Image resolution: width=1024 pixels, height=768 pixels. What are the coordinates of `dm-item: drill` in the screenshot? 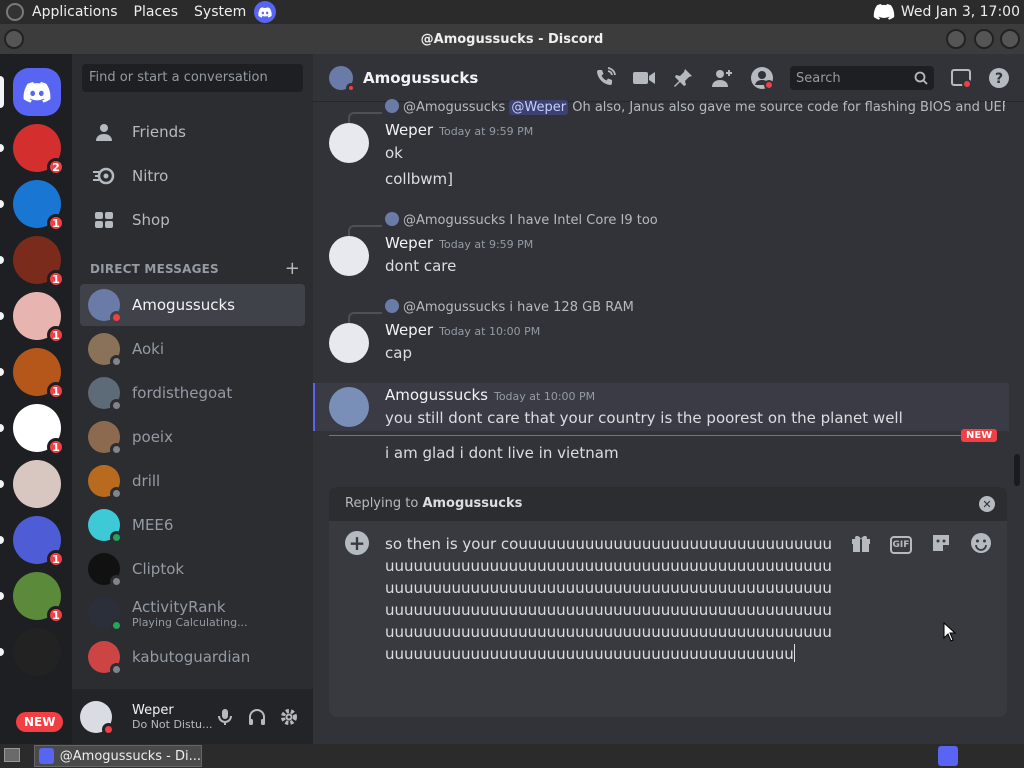 It's located at (192, 481).